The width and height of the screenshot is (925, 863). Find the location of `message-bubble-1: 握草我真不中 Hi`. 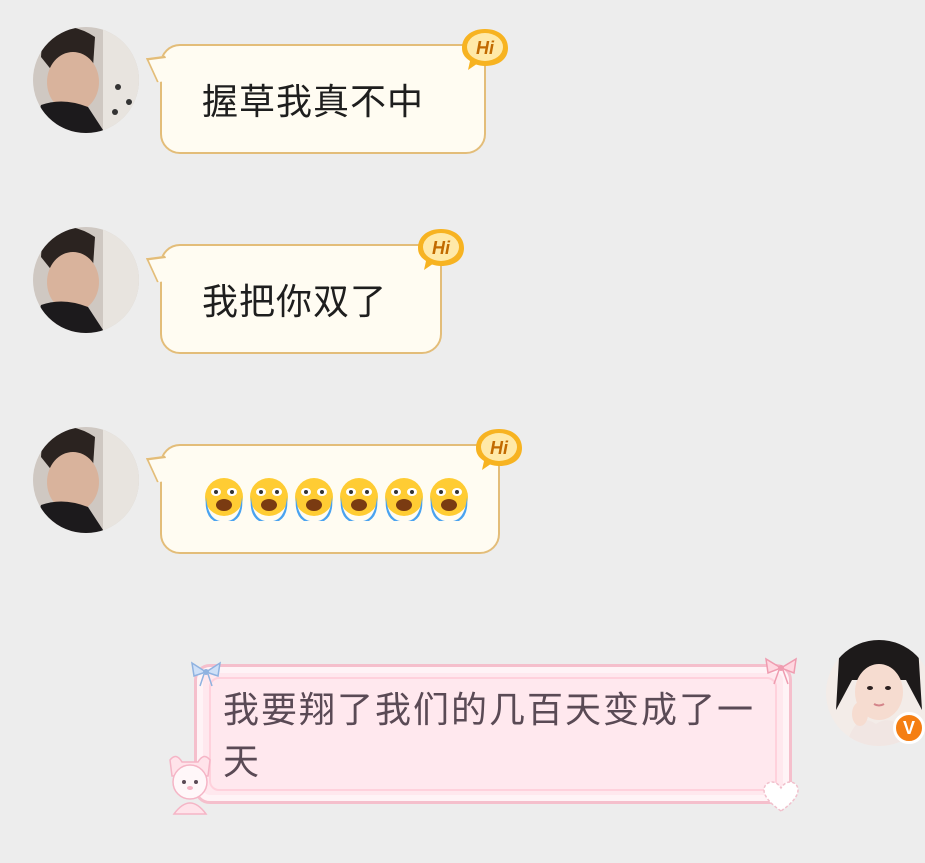

message-bubble-1: 握草我真不中 Hi is located at coordinates (326, 91).